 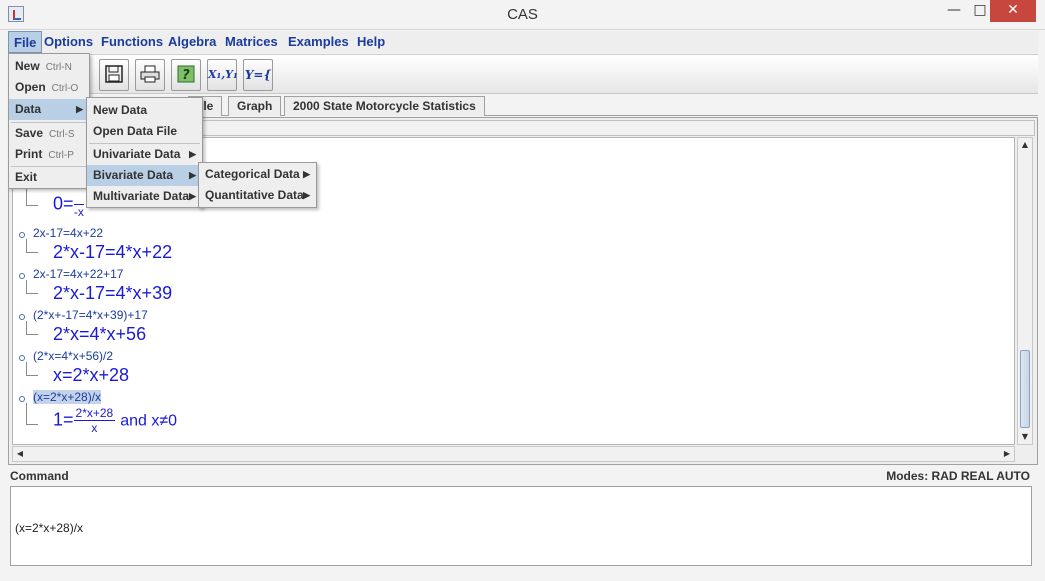 I want to click on menu-item-new-data: New Data, so click(x=144, y=110).